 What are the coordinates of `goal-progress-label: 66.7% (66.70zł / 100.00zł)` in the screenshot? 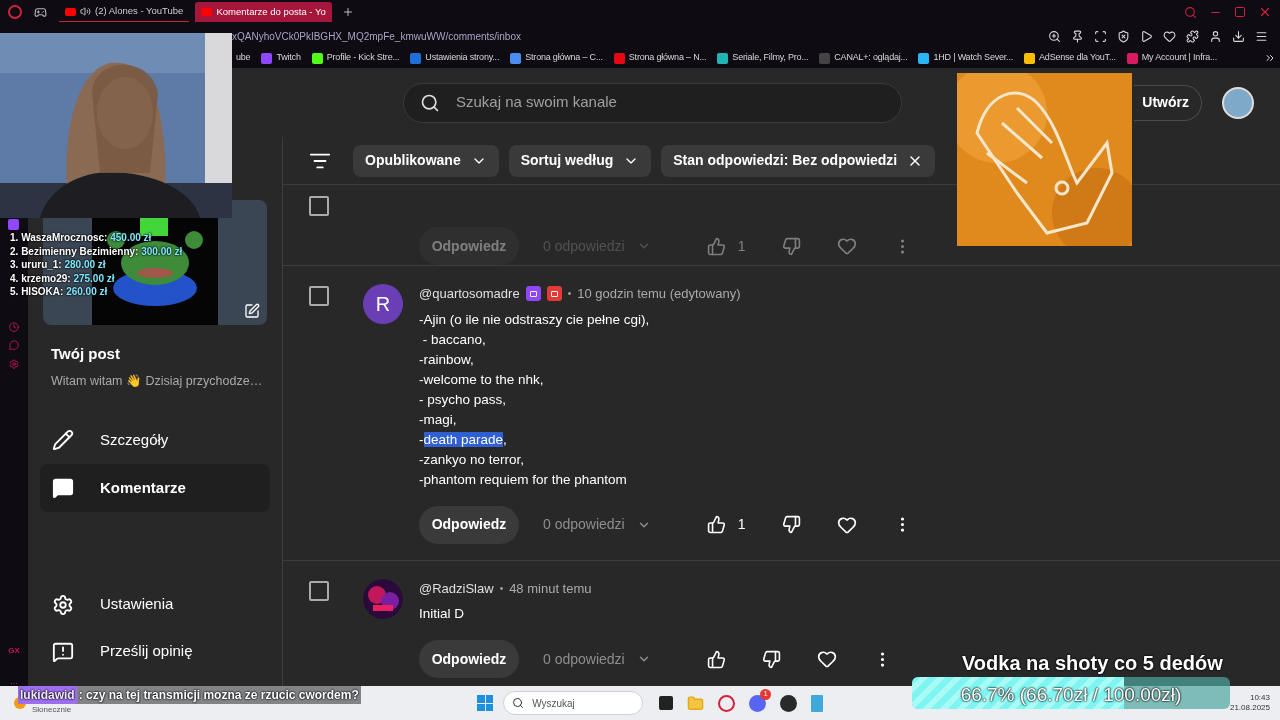 It's located at (1071, 695).